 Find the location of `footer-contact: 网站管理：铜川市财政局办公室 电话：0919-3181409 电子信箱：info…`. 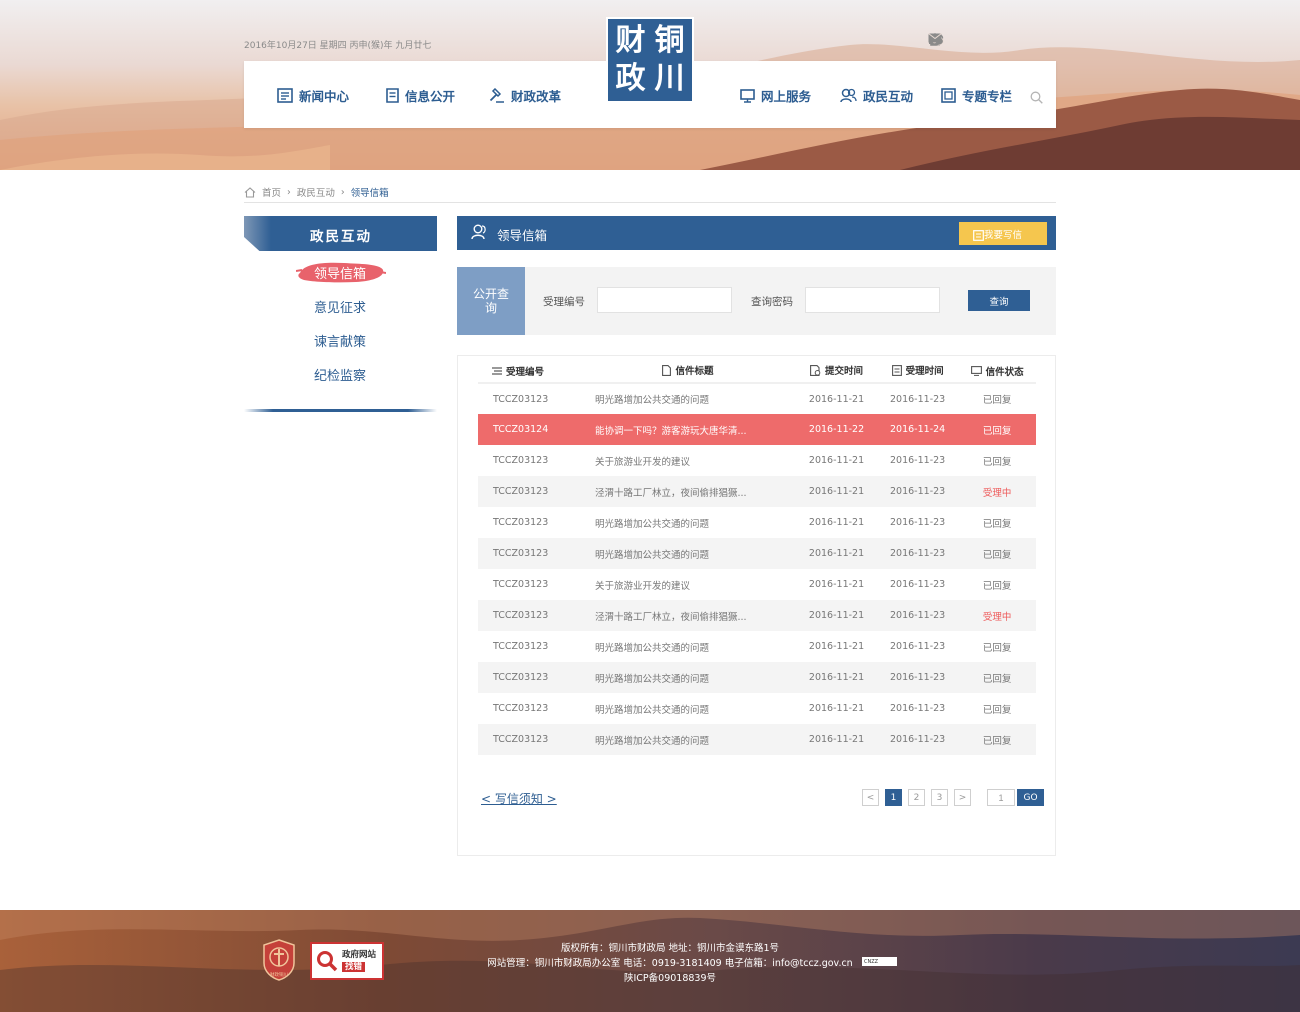

footer-contact: 网站管理：铜川市财政局办公室 电话：0919-3181409 电子信箱：info… is located at coordinates (670, 963).